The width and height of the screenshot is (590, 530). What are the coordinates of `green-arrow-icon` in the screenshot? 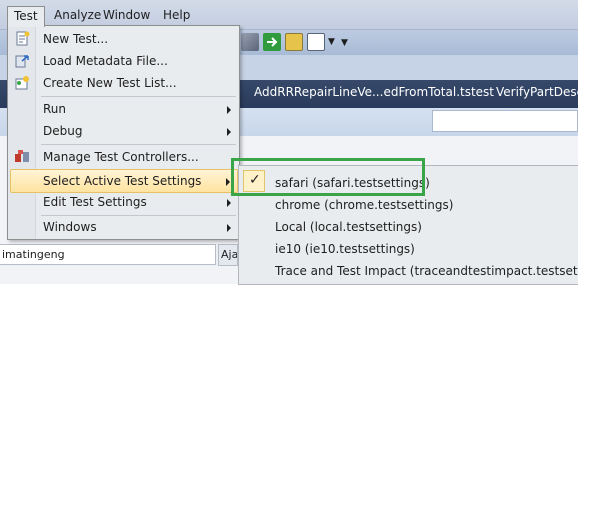 It's located at (272, 42).